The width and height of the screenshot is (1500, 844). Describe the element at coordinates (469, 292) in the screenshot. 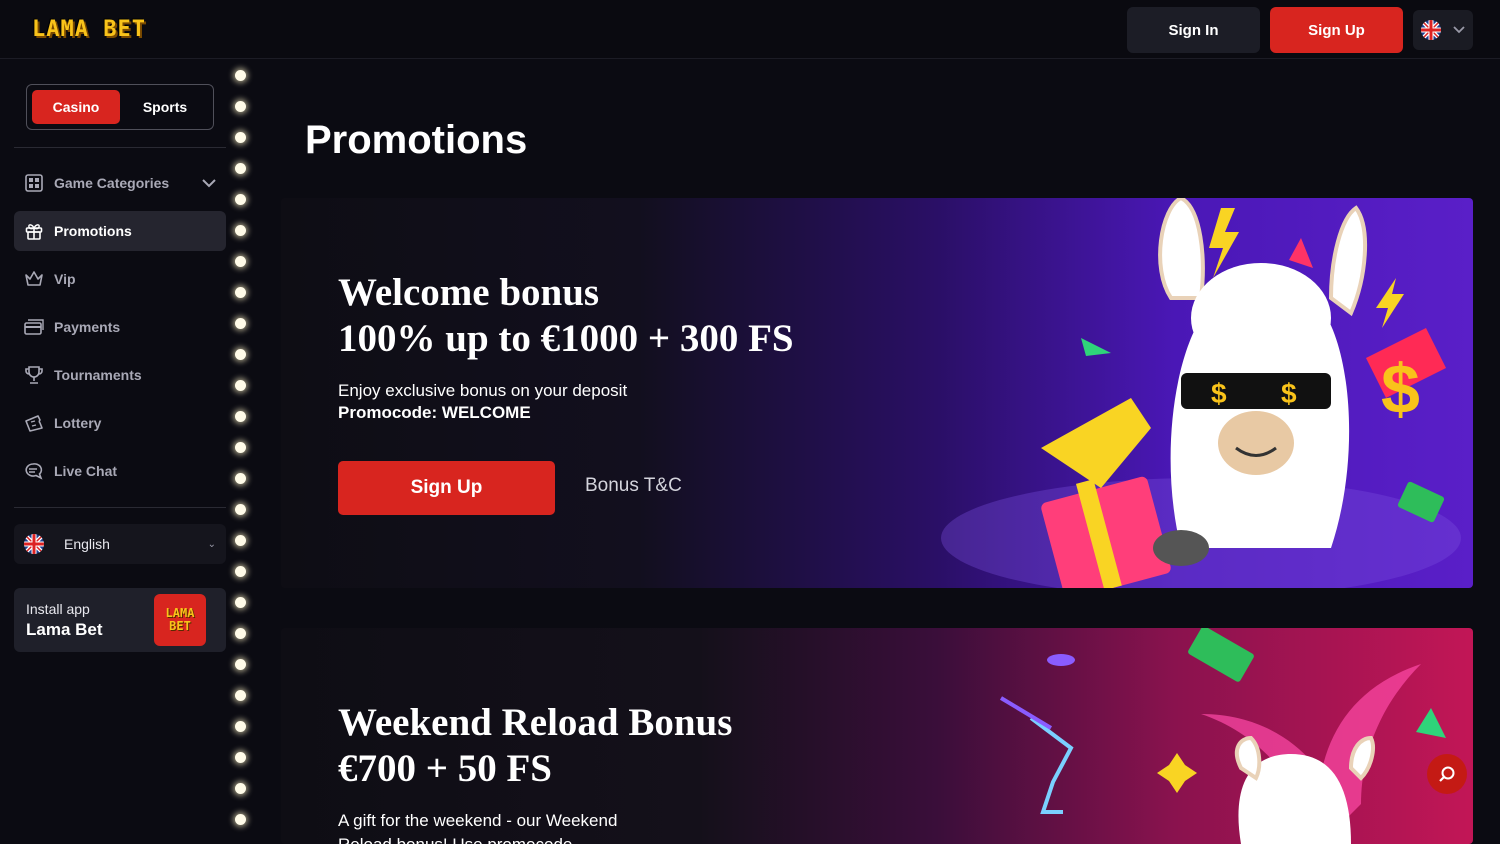

I see `promo-title-line1: Welcome bonus` at that location.